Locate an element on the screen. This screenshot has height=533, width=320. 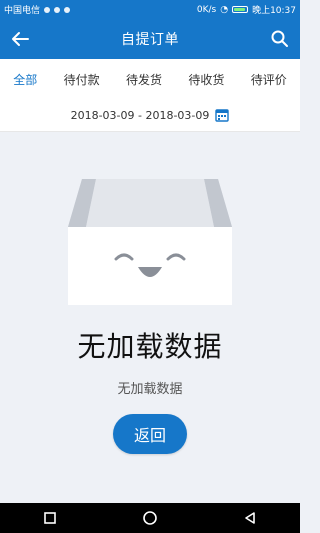
home-icon is located at coordinates (150, 518).